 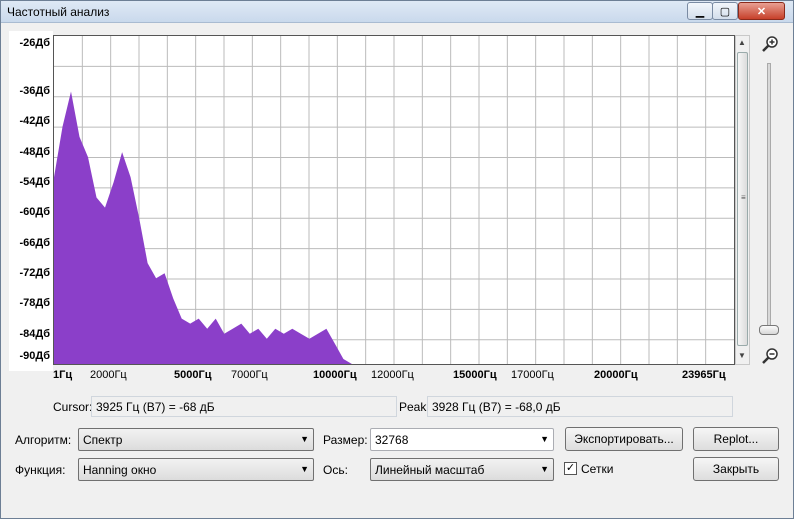 I want to click on y-tick-label: -48Дб, so click(x=34, y=152).